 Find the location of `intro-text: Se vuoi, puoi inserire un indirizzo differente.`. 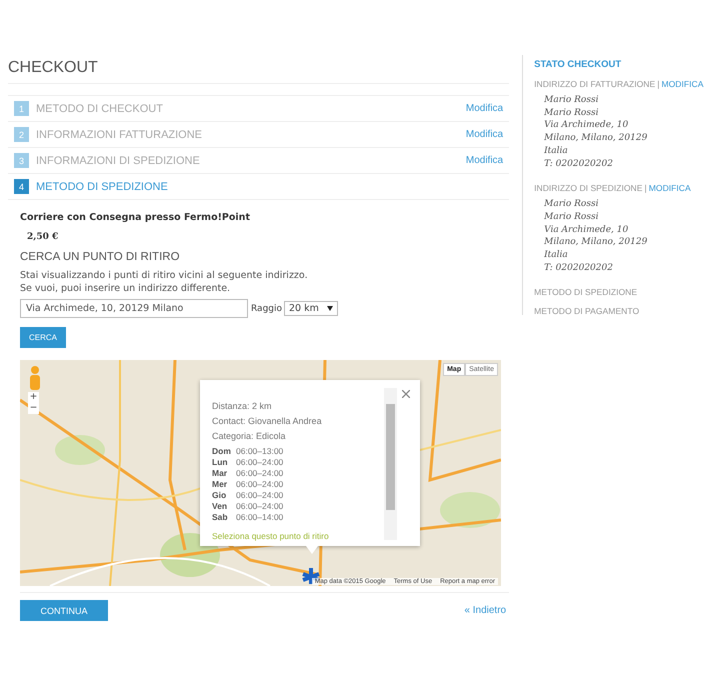

intro-text: Se vuoi, puoi inserire un indirizzo differente. is located at coordinates (126, 288).